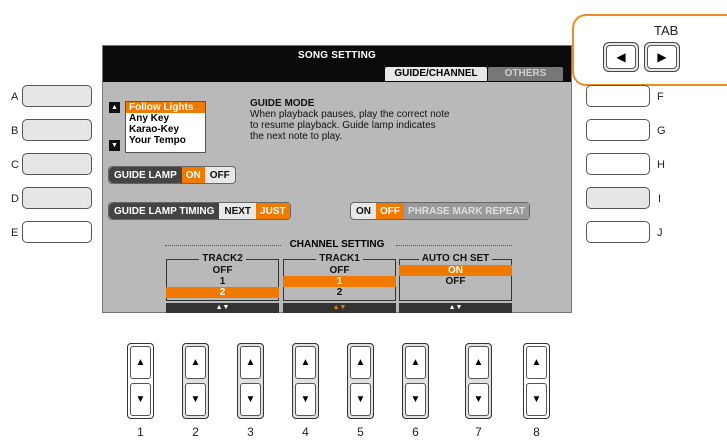 The width and height of the screenshot is (727, 445). What do you see at coordinates (195, 381) in the screenshot?
I see `bottom-button-2: ▲ ▼` at bounding box center [195, 381].